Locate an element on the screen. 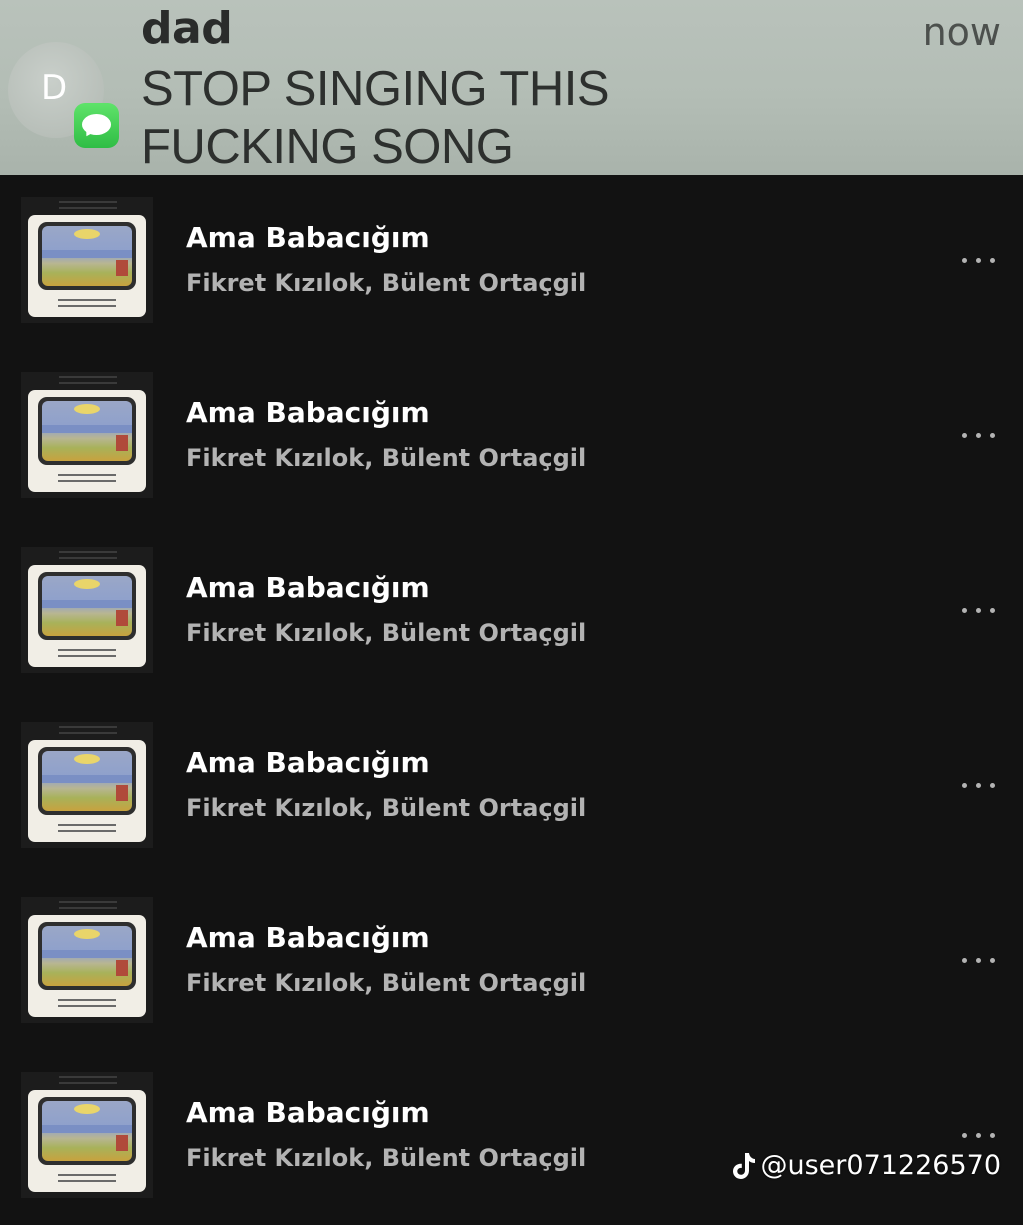 The width and height of the screenshot is (1023, 1225). tiktok-watermark: @user071226570 is located at coordinates (866, 1166).